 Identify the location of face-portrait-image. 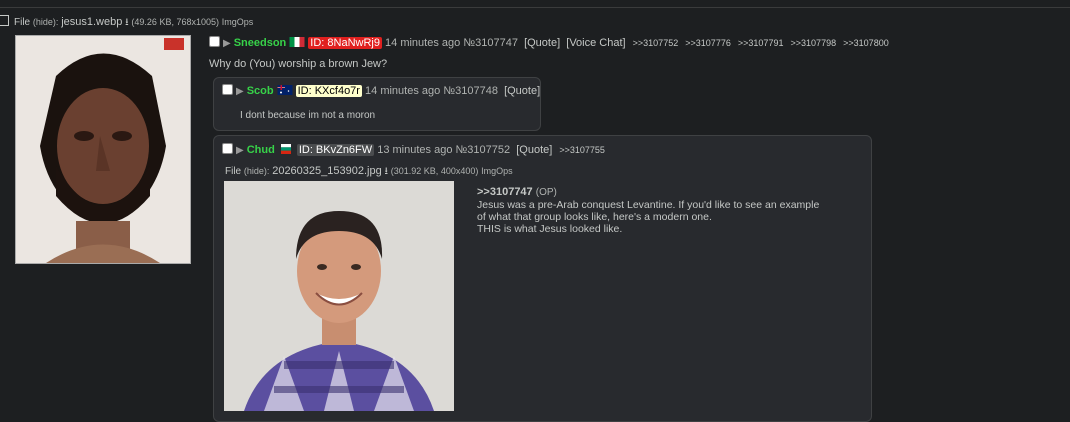
(103, 149).